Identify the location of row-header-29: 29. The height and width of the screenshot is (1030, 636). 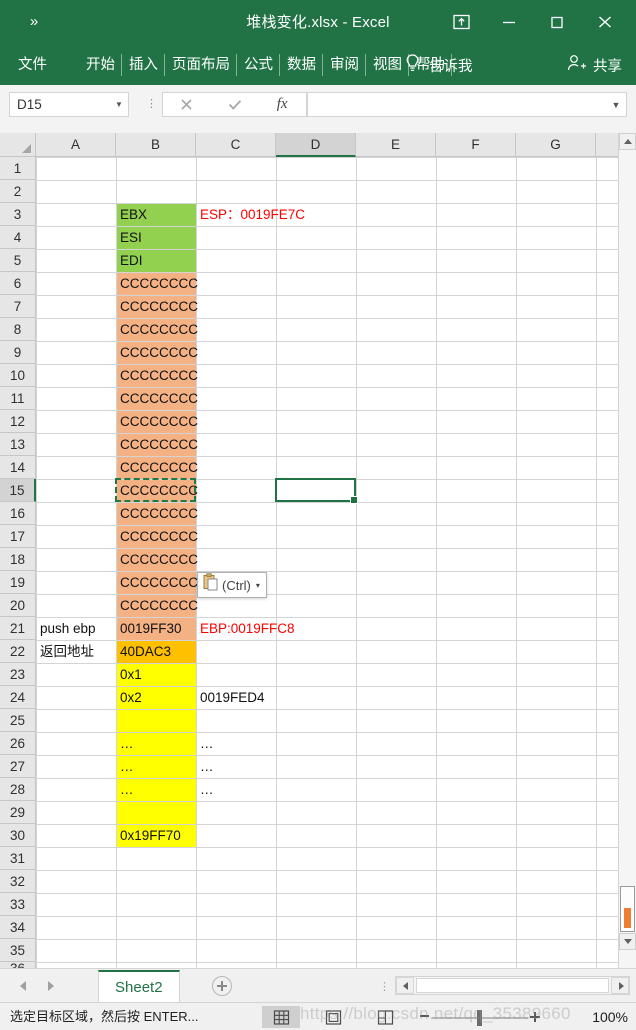
(18, 812).